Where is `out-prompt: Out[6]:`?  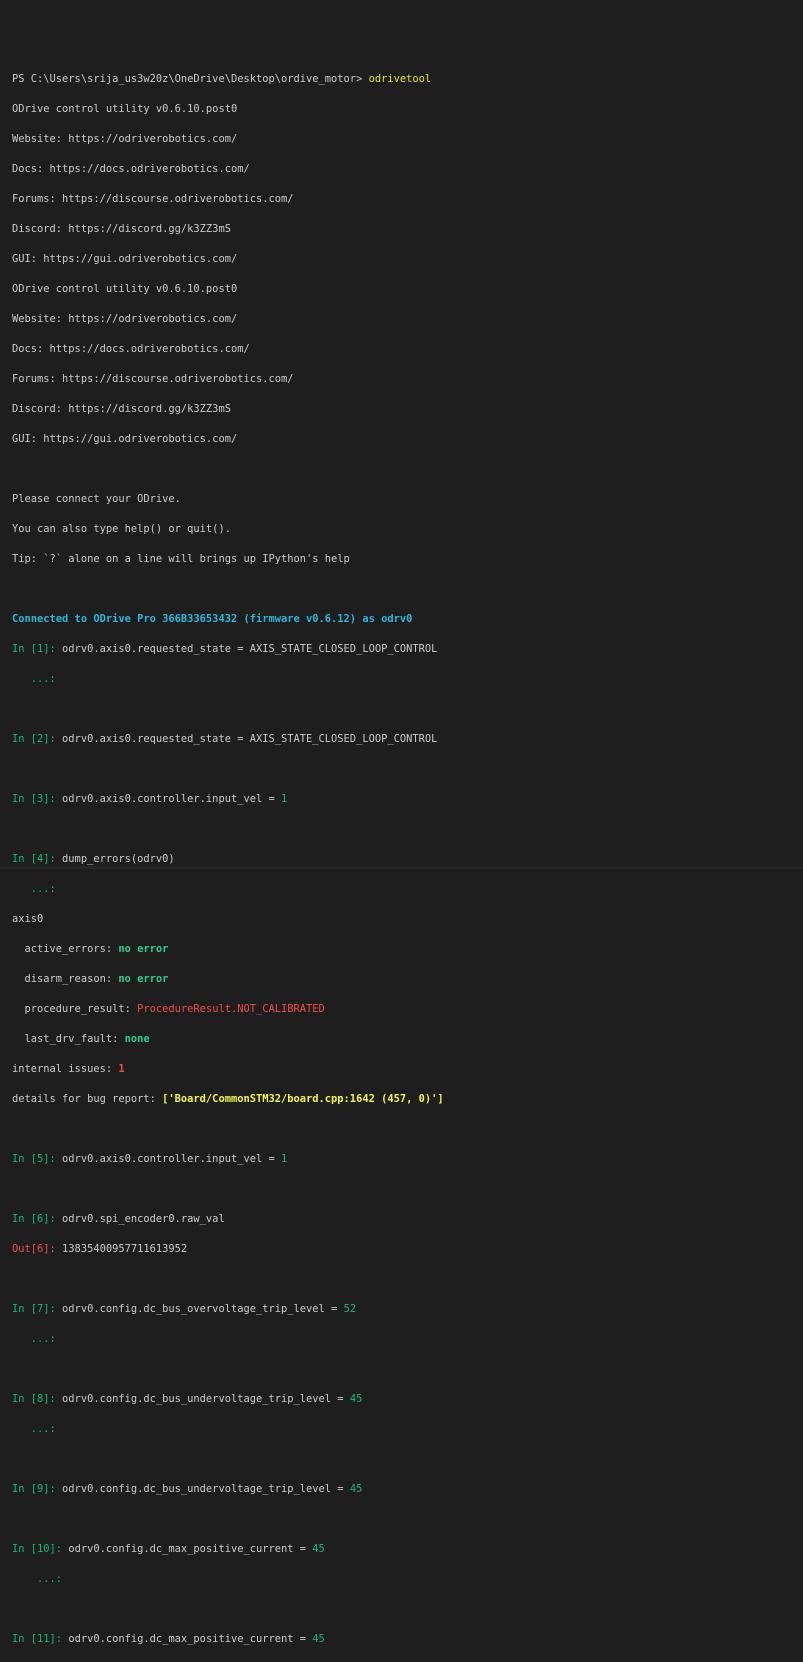
out-prompt: Out[6]: is located at coordinates (37, 1249).